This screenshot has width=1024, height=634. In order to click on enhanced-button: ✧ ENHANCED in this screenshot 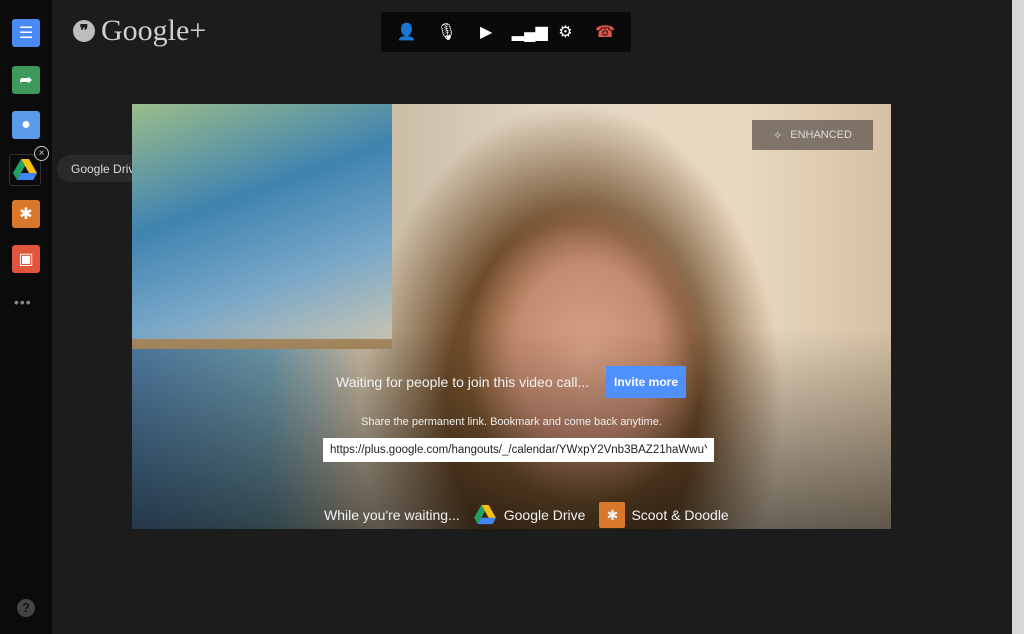, I will do `click(812, 135)`.